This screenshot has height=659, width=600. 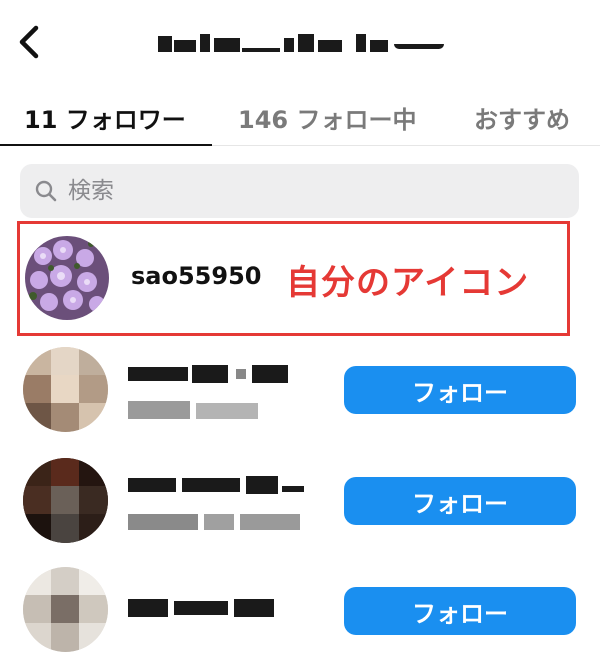 I want to click on tab-suggested: おすすめ, so click(x=522, y=117).